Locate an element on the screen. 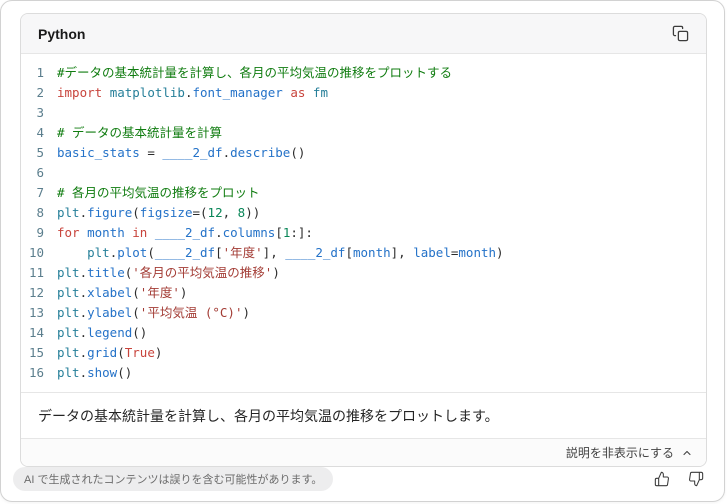 This screenshot has width=727, height=504. line-number: 2 is located at coordinates (40, 92).